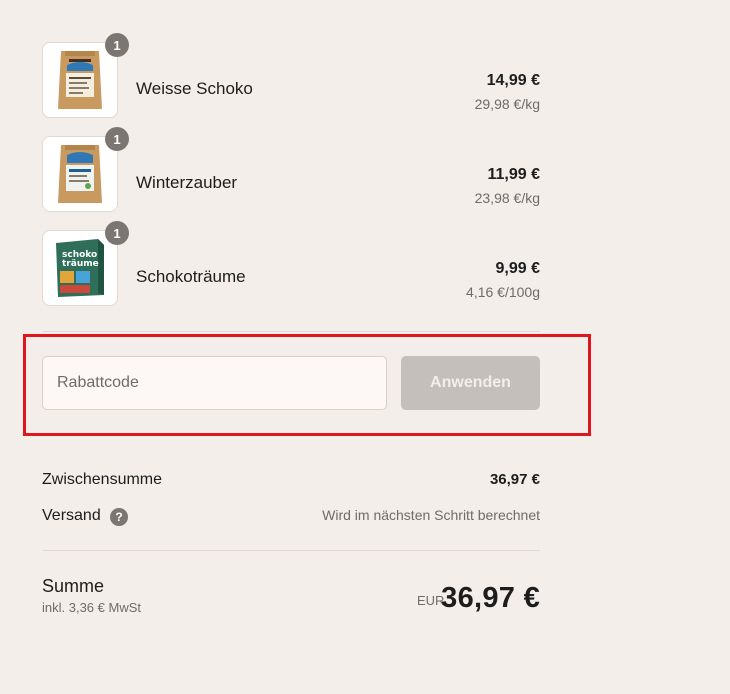  I want to click on cart-item: 1 Winterzauber 11,99 € 23,98 €/kg, so click(291, 169).